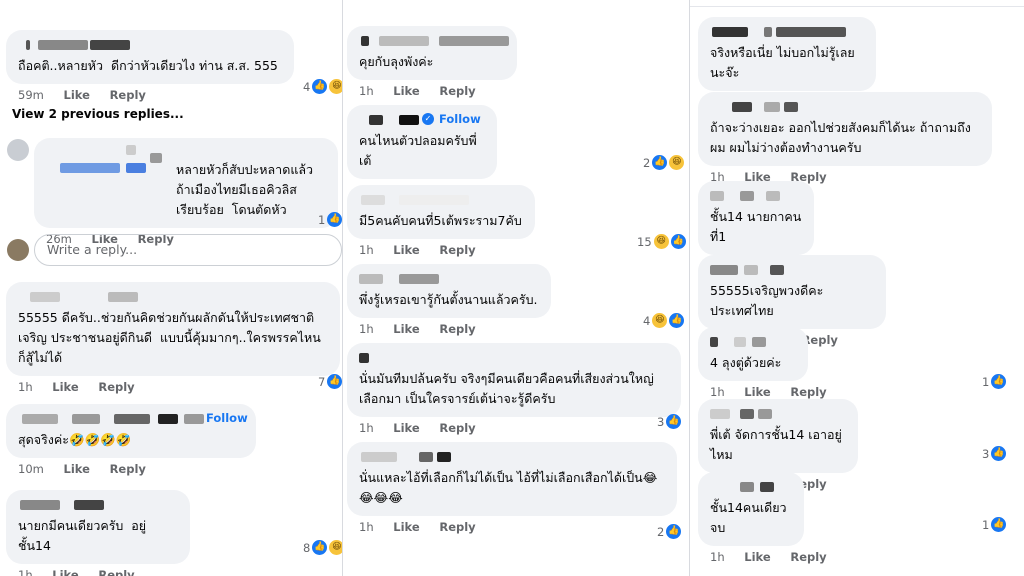 This screenshot has height=576, width=1024. What do you see at coordinates (664, 162) in the screenshot?
I see `reaction-count: 2 👍 😆` at bounding box center [664, 162].